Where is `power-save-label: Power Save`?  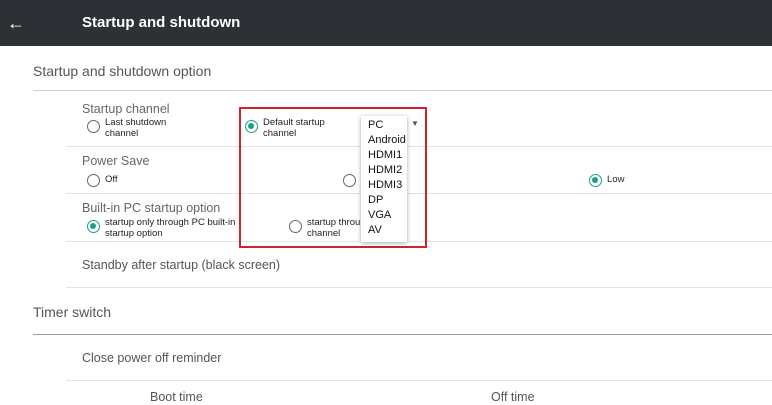 power-save-label: Power Save is located at coordinates (116, 161).